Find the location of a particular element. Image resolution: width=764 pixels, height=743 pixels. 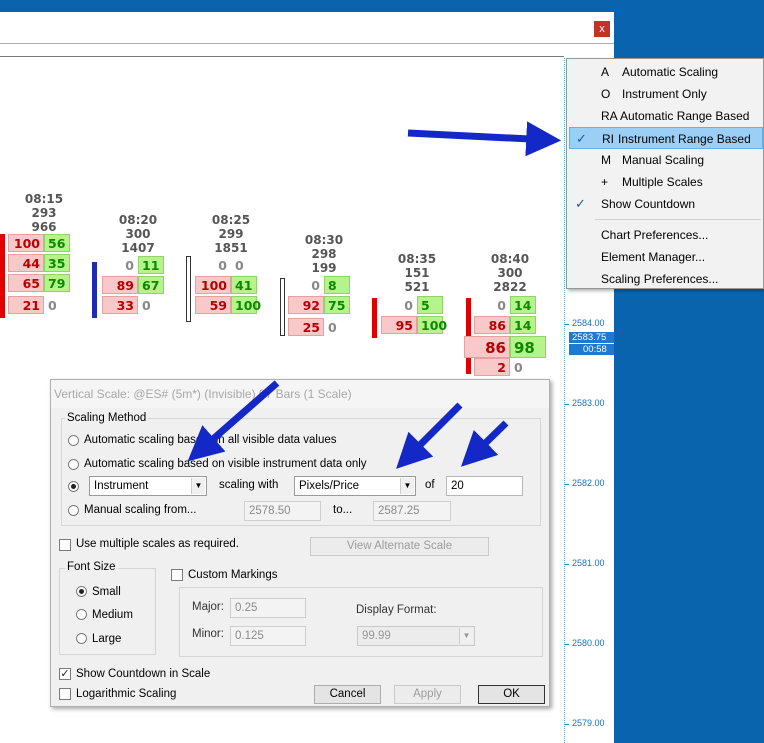

font-size-title: Font Size is located at coordinates (91, 567).